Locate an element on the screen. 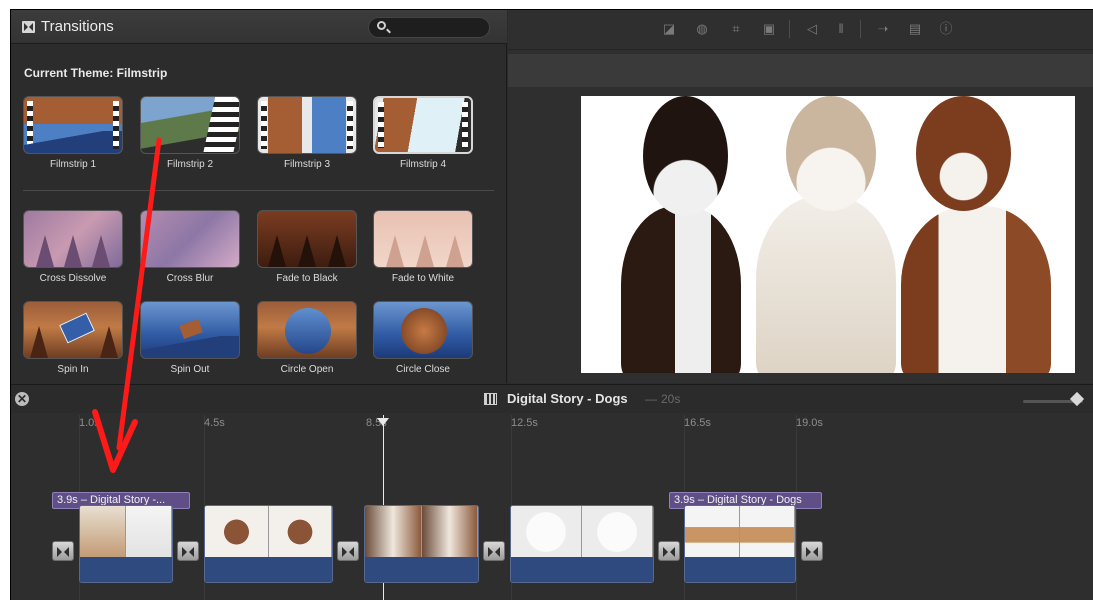 Image resolution: width=1093 pixels, height=600 pixels. tile-label: Cross Dissolve is located at coordinates (73, 278).